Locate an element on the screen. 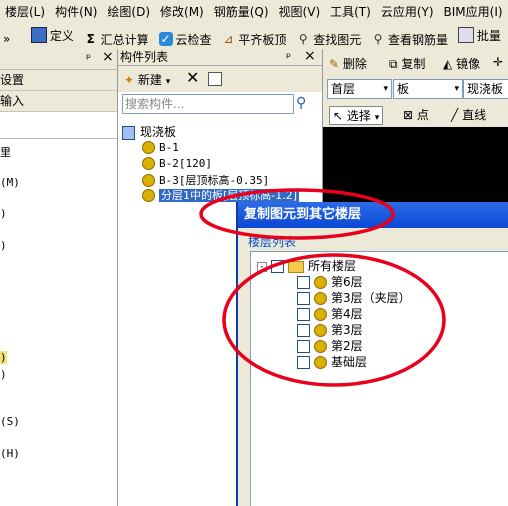 The image size is (508, 506). tree-root-cast-slab: 现浇板 is located at coordinates (149, 131).